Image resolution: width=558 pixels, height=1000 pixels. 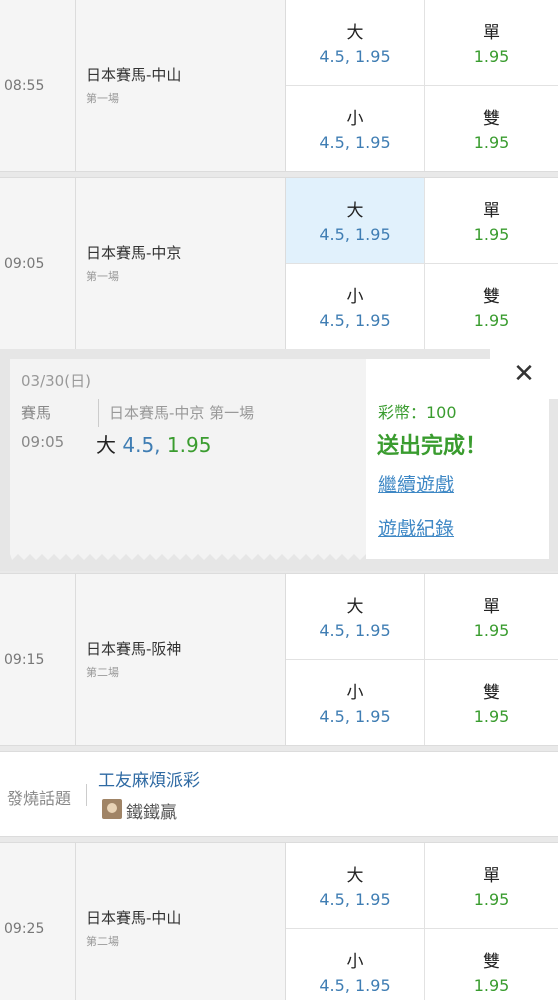 I want to click on close-icon: ✕, so click(x=524, y=374).